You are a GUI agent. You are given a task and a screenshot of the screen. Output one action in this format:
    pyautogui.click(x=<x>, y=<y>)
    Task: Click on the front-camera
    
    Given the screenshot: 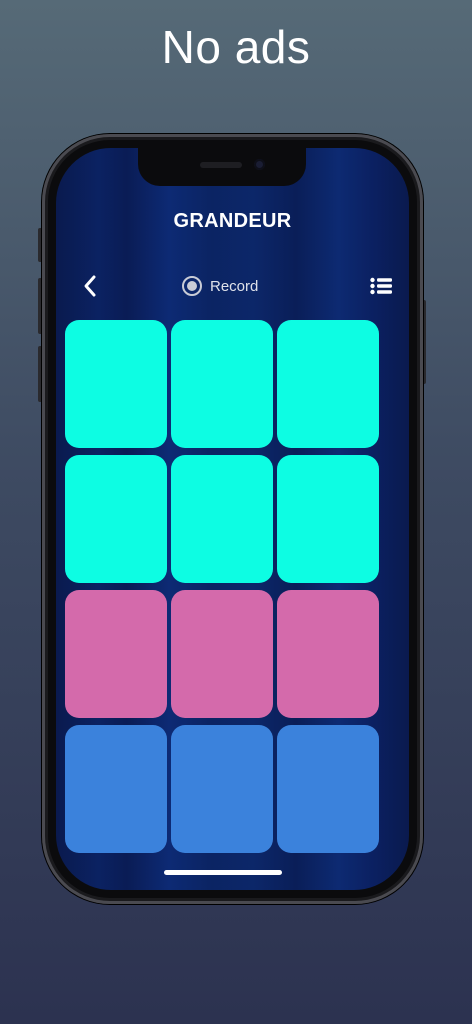 What is the action you would take?
    pyautogui.click(x=259, y=164)
    